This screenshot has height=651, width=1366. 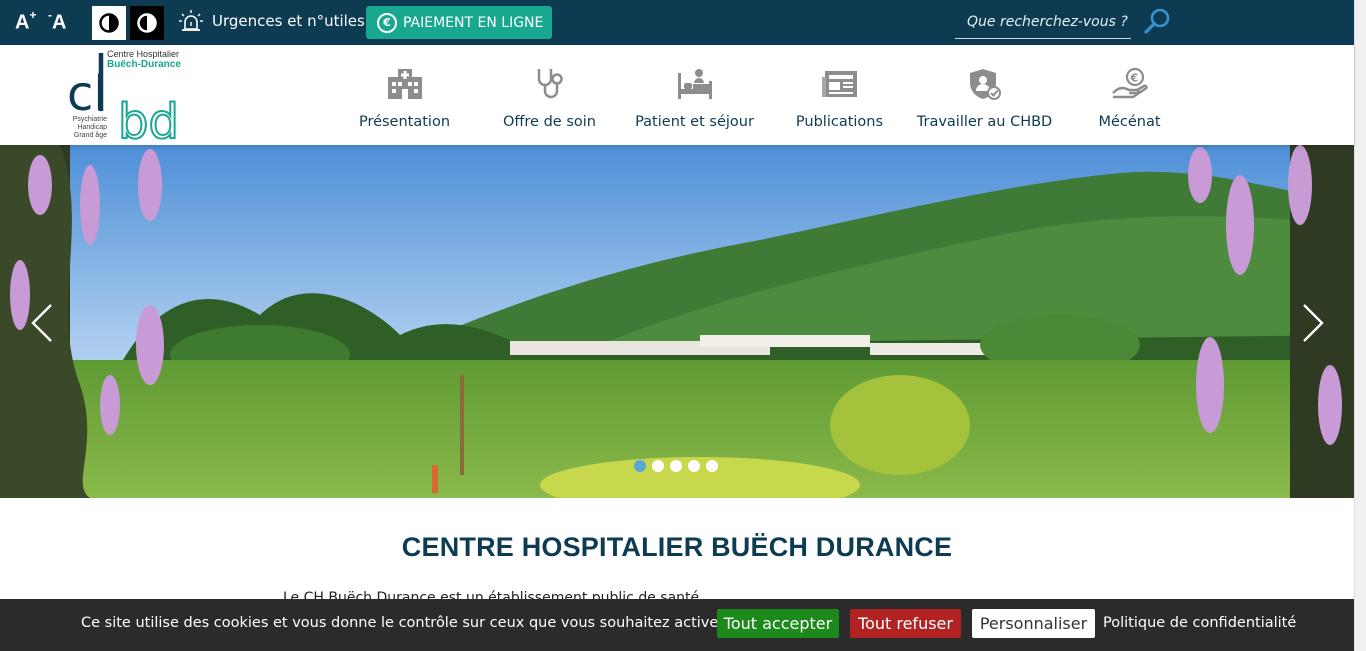 I want to click on stethoscope-icon, so click(x=550, y=84).